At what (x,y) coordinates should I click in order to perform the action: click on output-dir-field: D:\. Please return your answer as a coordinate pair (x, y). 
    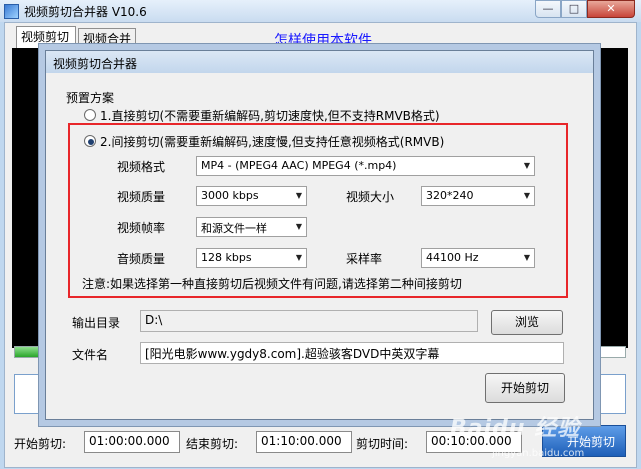
    Looking at the image, I should click on (309, 321).